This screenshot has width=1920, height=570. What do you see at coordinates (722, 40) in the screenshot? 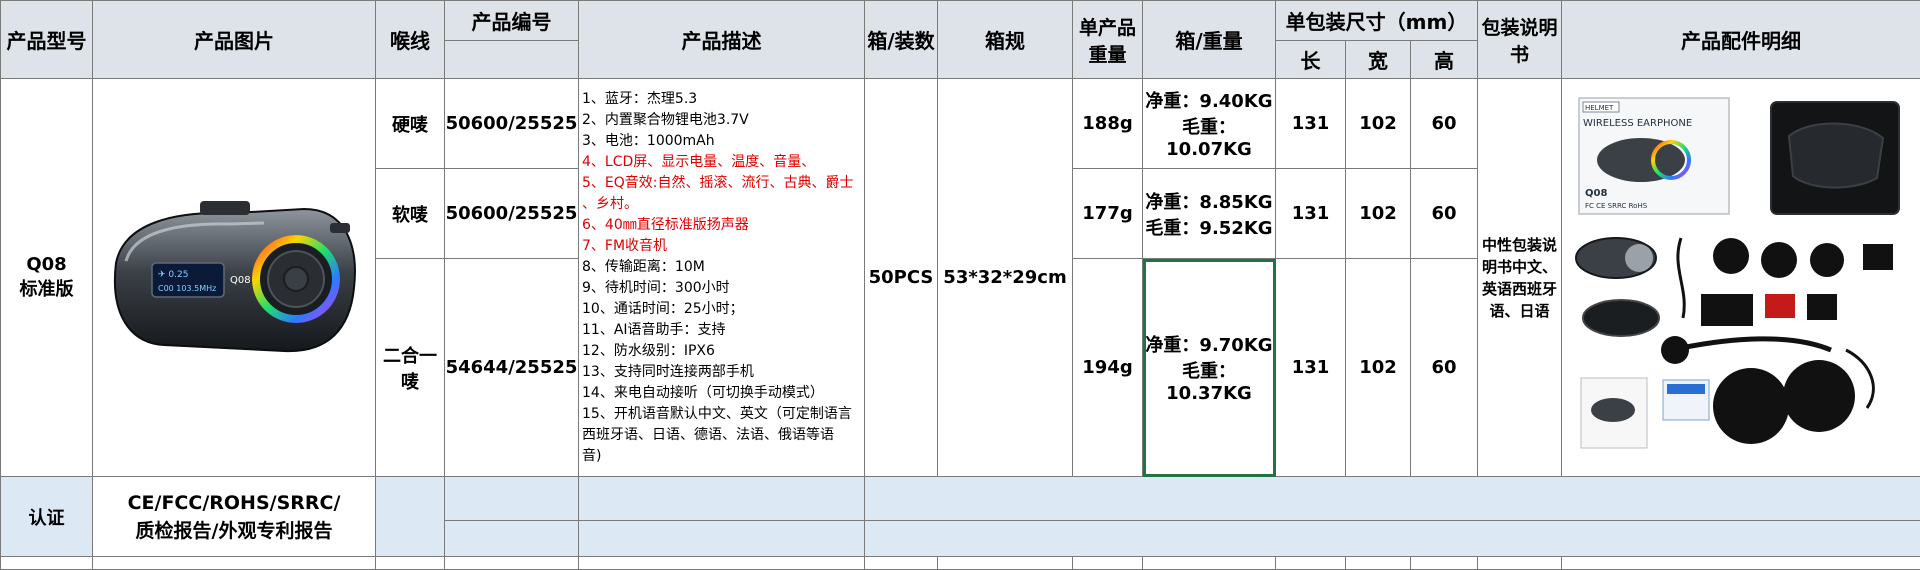
I see `header-description: 产品描述` at bounding box center [722, 40].